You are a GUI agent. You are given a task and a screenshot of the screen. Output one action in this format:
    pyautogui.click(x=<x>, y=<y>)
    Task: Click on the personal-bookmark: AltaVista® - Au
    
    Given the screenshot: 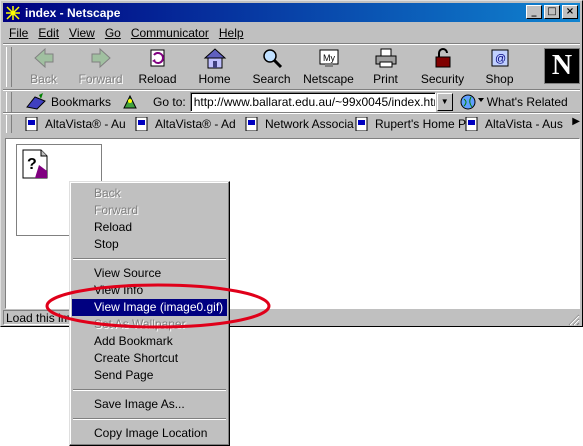 What is the action you would take?
    pyautogui.click(x=75, y=124)
    